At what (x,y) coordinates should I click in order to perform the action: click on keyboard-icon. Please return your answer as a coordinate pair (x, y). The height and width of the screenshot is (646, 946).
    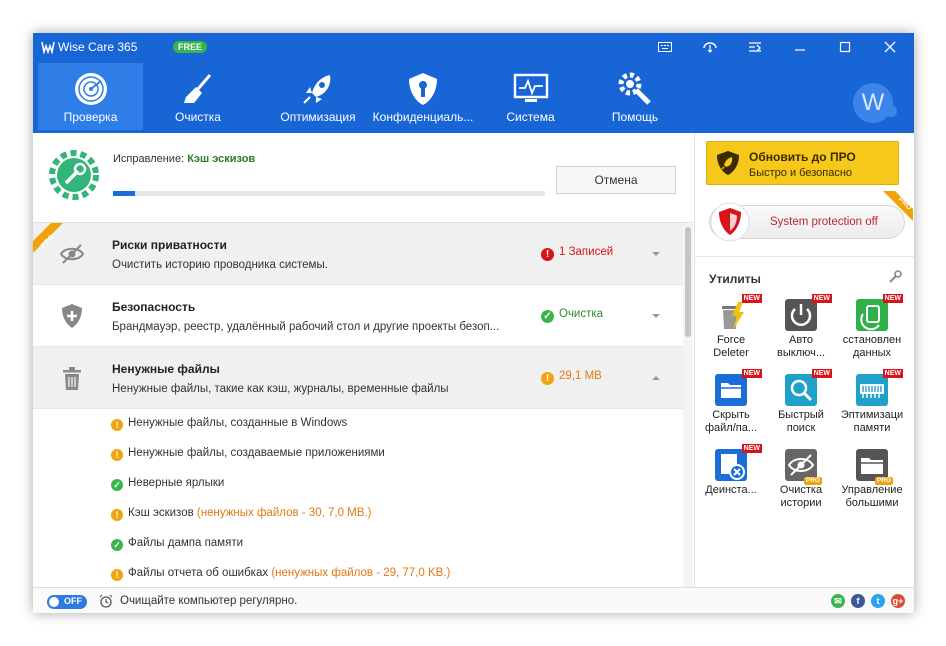
    Looking at the image, I should click on (665, 47).